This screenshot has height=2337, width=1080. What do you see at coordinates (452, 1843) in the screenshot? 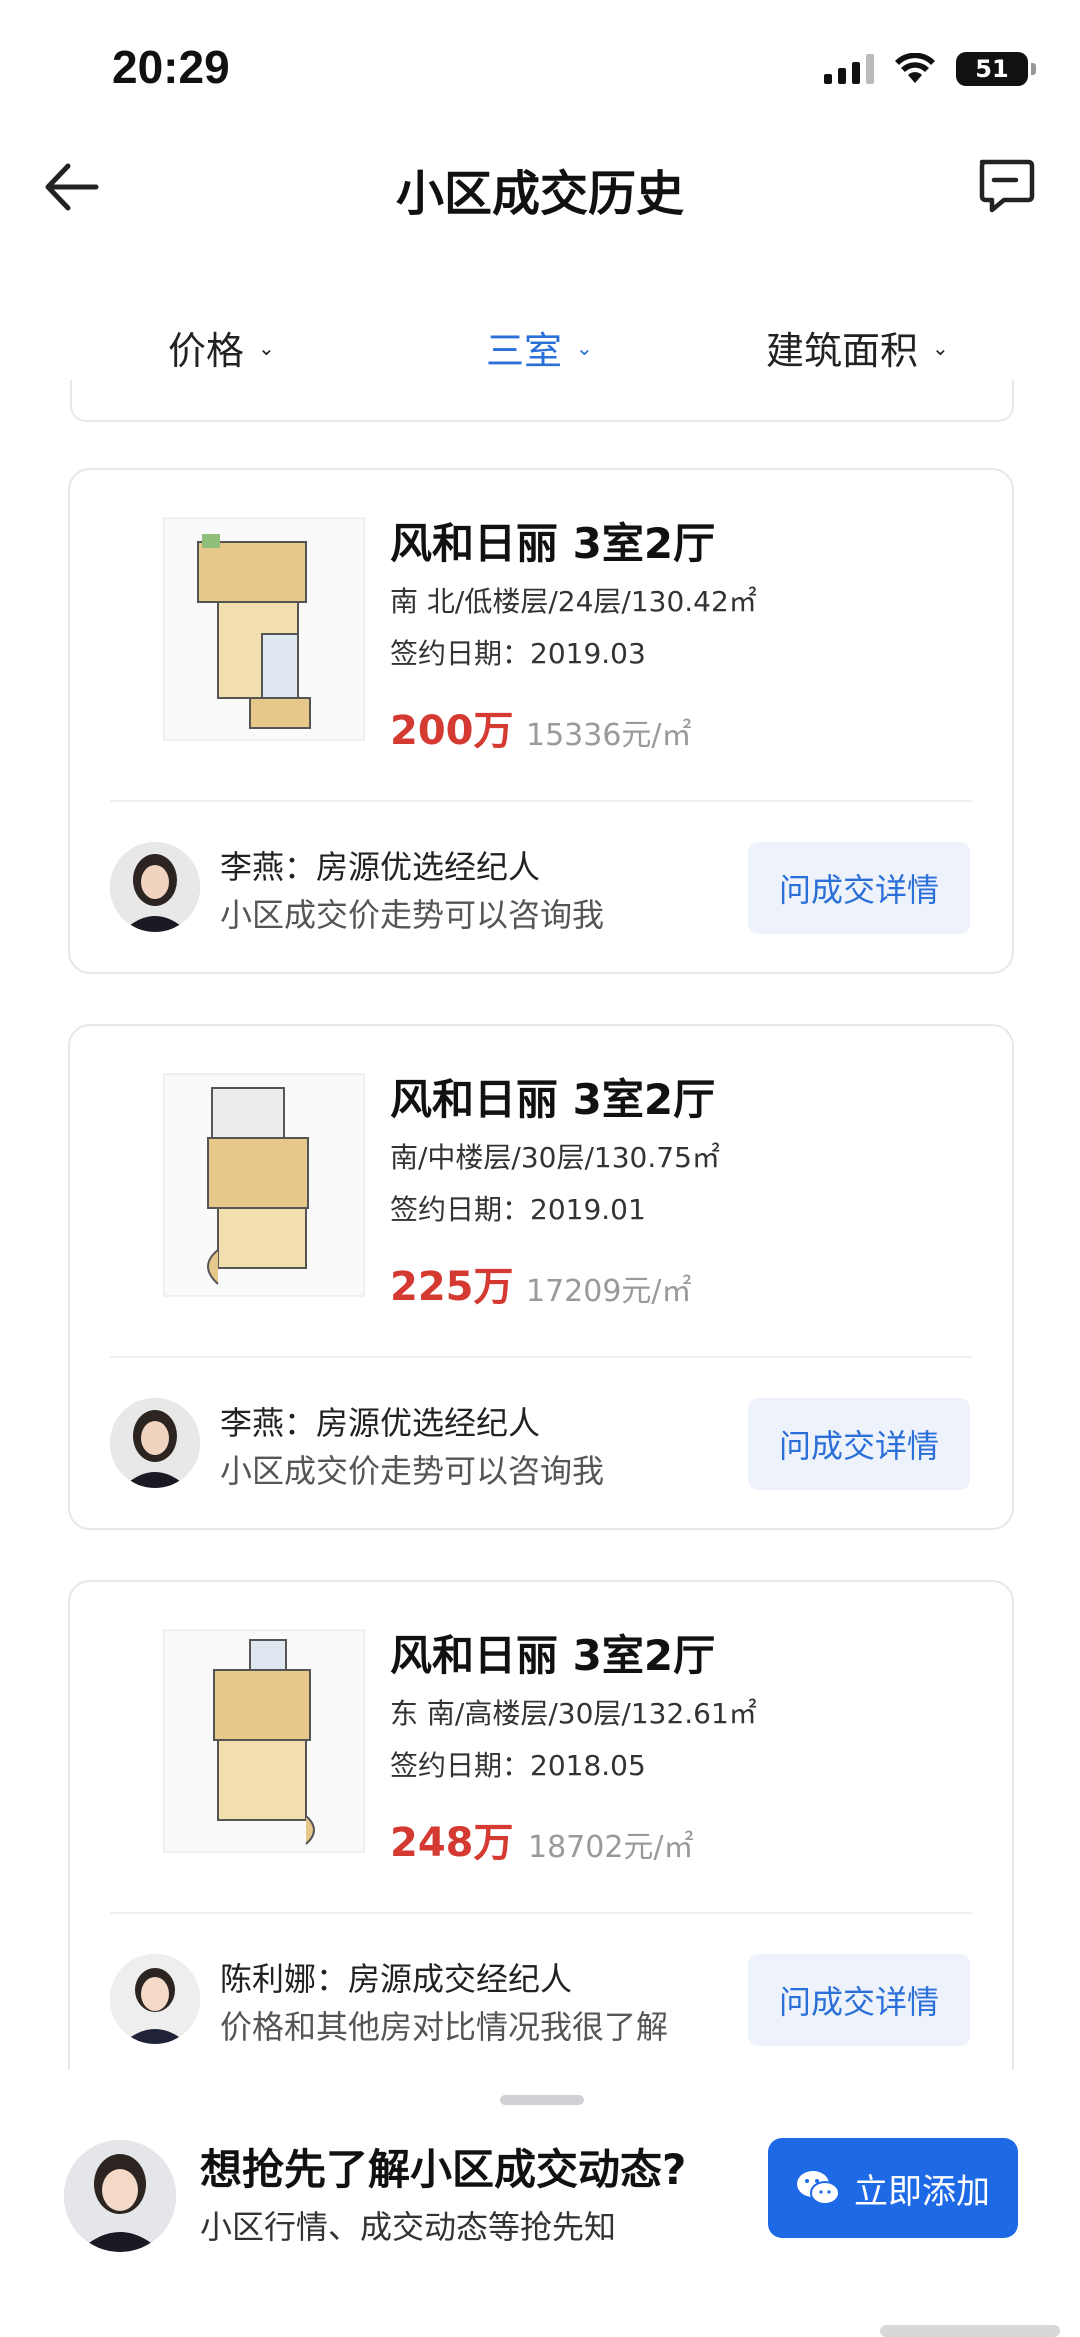
I see `listing-price: 248万` at bounding box center [452, 1843].